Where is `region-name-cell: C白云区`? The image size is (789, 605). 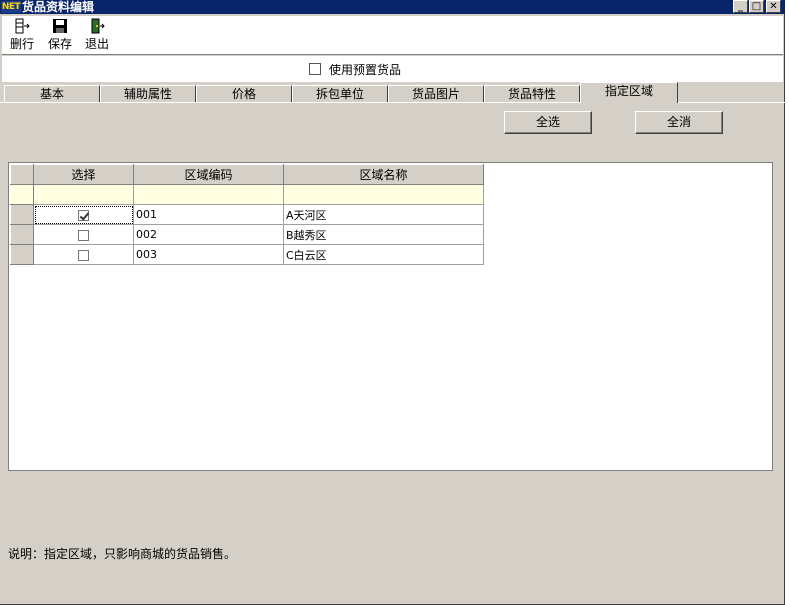
region-name-cell: C白云区 is located at coordinates (383, 254).